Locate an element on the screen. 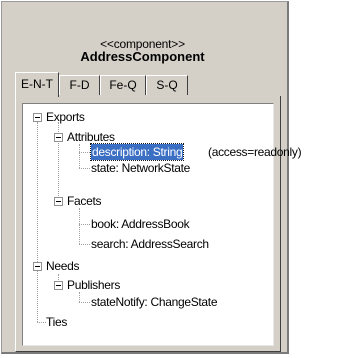 The width and height of the screenshot is (347, 358). tab-fe-q: Fe-Q is located at coordinates (123, 85).